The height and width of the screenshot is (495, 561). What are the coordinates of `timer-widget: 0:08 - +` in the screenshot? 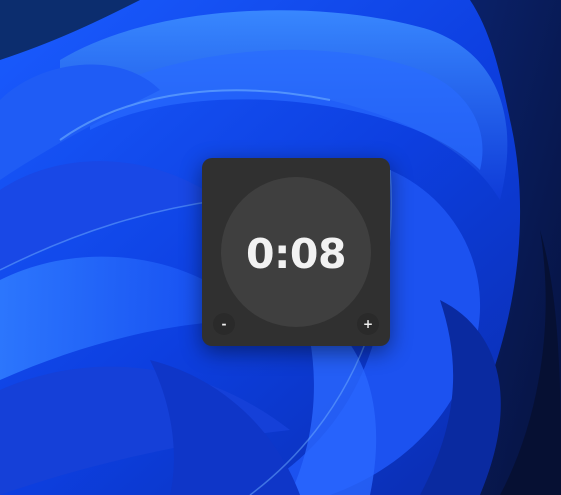 It's located at (296, 252).